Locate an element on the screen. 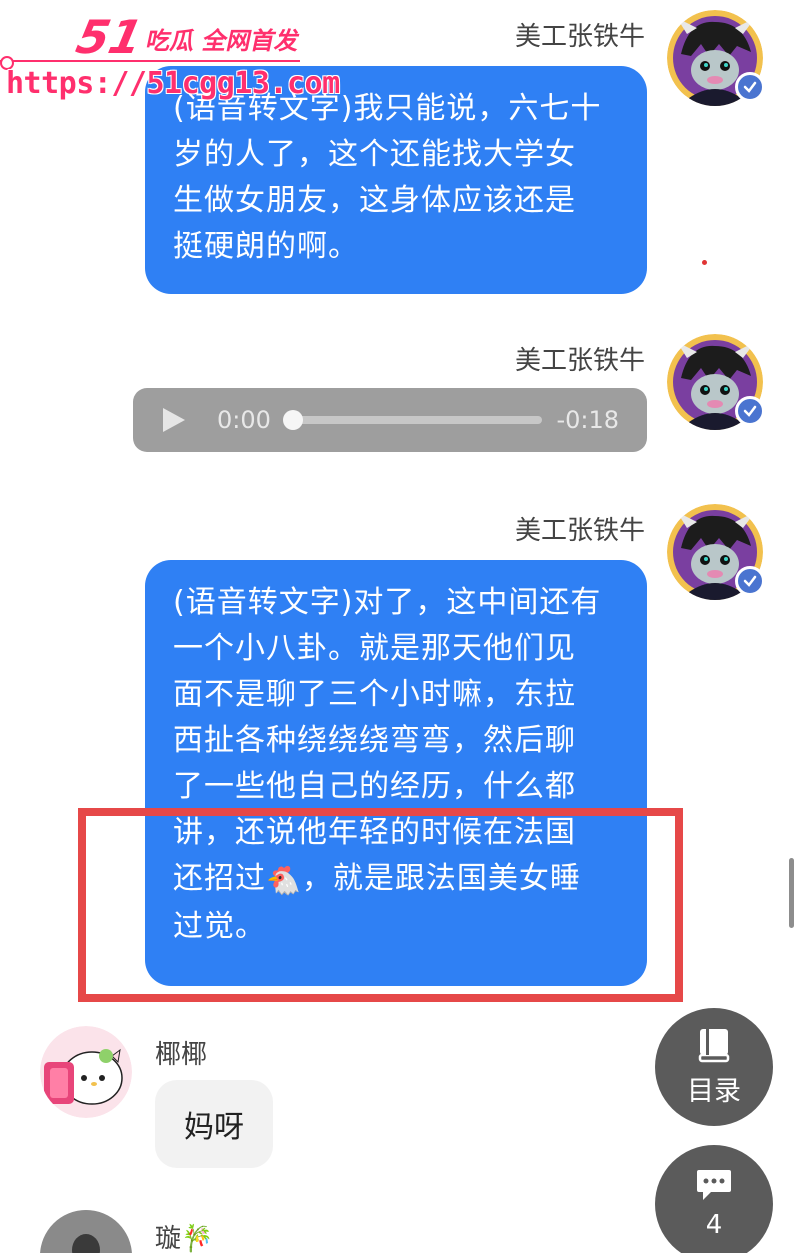  watermark-text: 吃瓜 全网首发 is located at coordinates (223, 41).